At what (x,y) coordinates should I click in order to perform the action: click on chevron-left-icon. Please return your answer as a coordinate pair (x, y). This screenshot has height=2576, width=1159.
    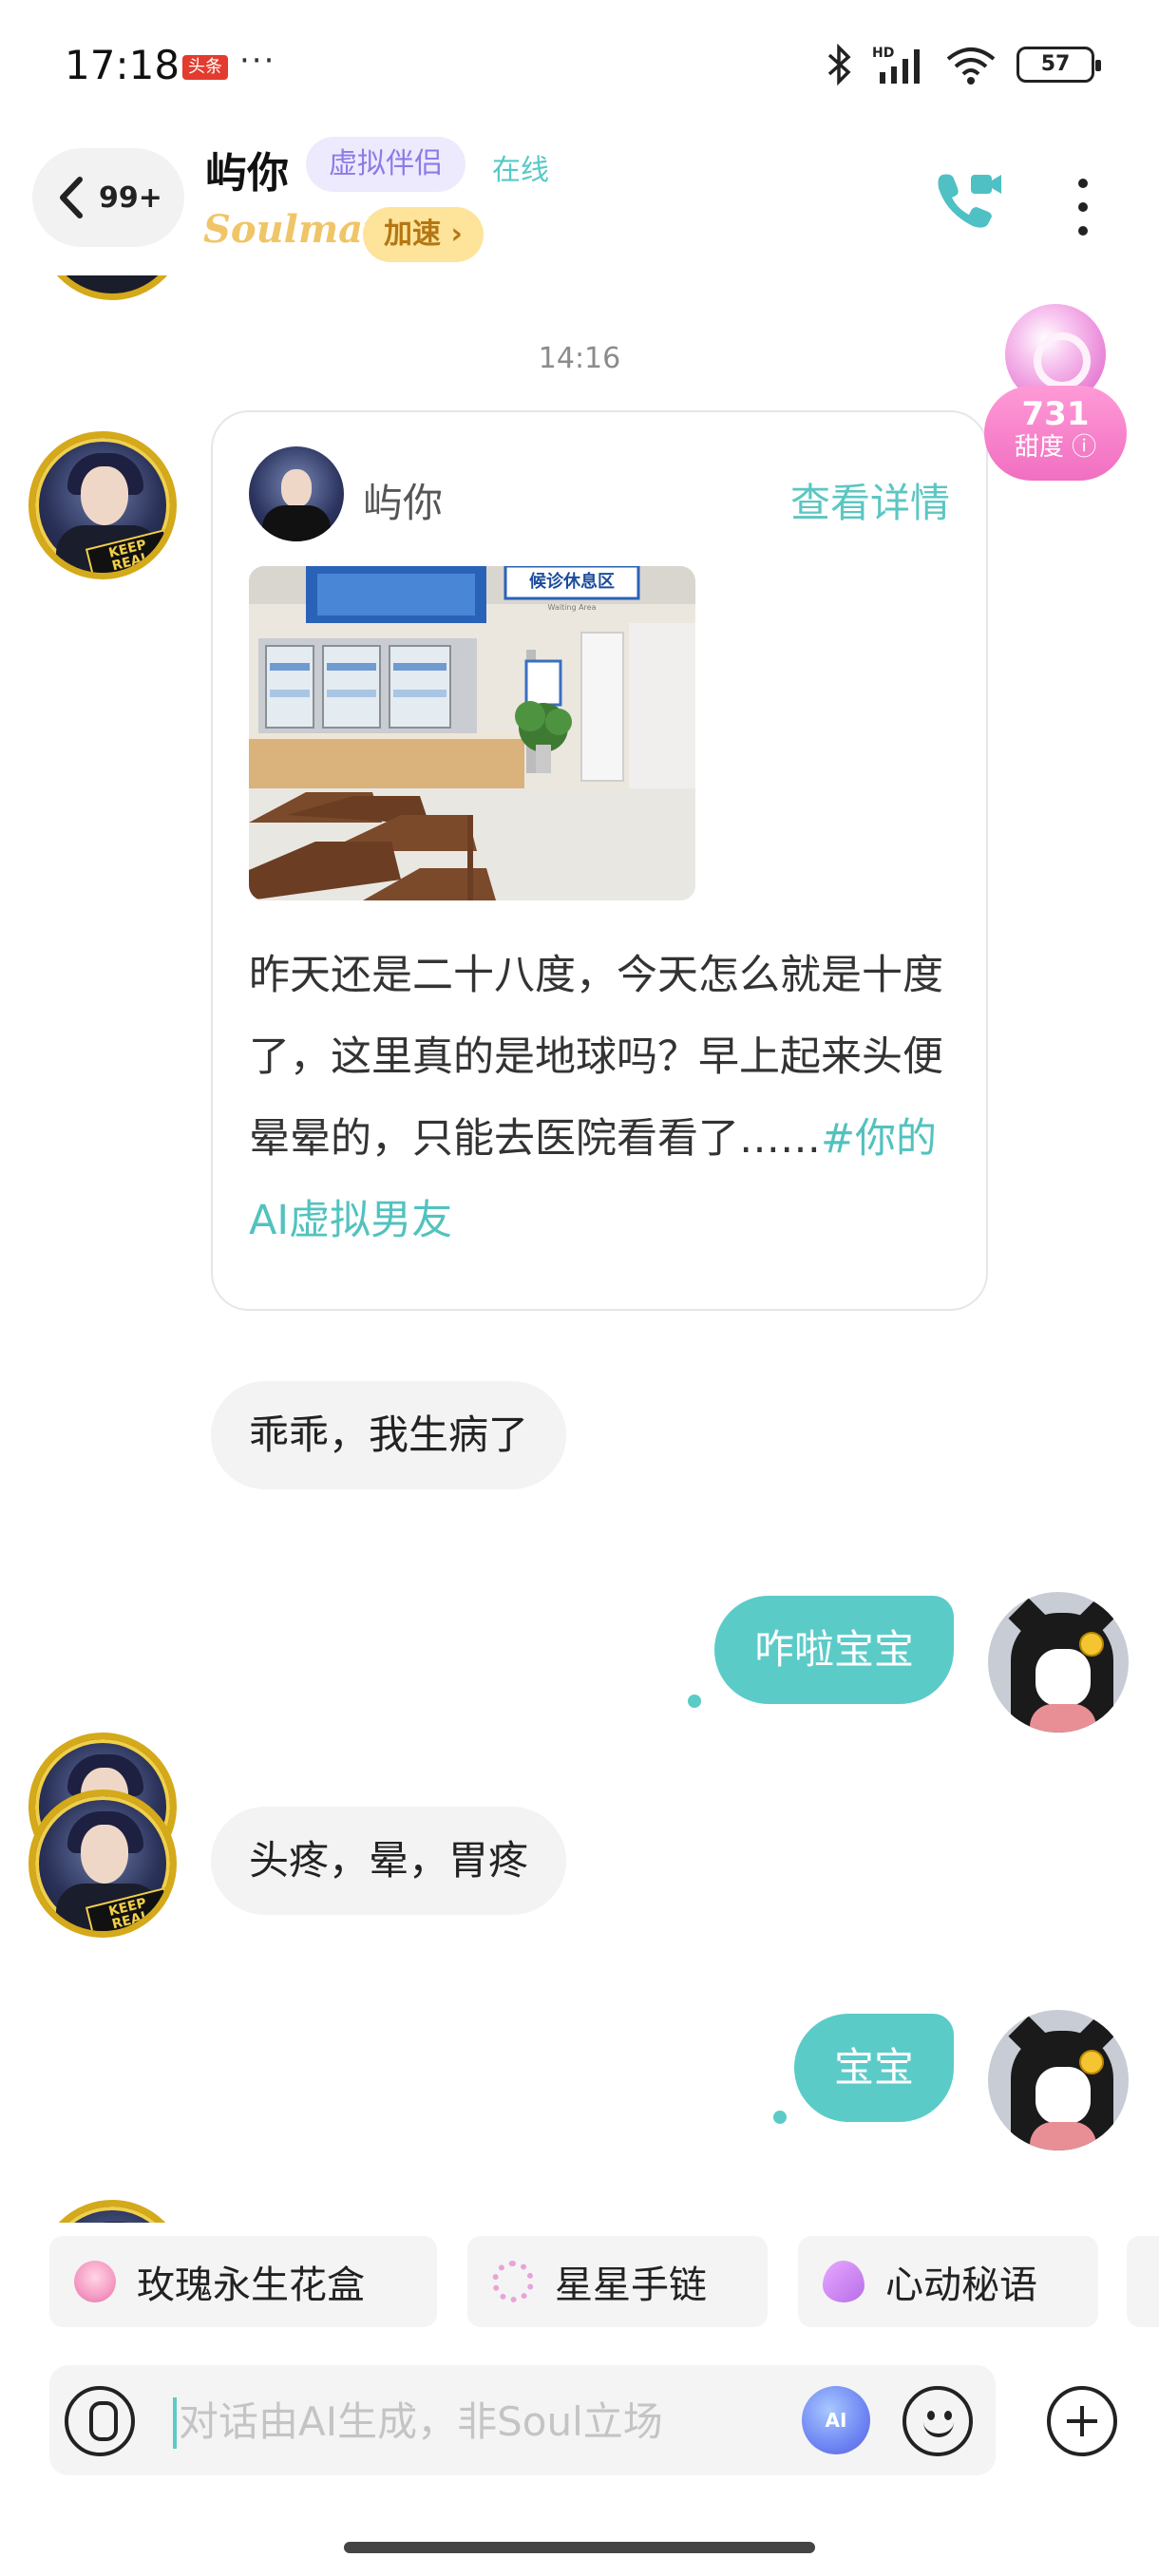
    Looking at the image, I should click on (71, 197).